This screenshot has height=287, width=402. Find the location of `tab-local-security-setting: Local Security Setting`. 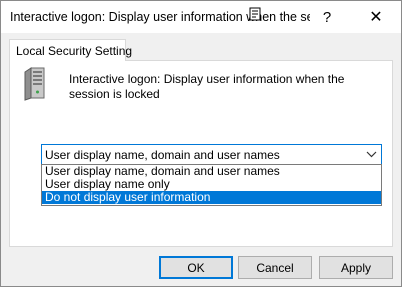

tab-local-security-setting: Local Security Setting is located at coordinates (70, 50).